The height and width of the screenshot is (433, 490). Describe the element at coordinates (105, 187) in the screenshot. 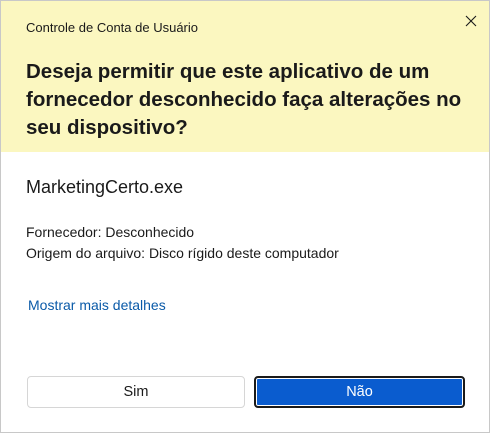

I see `app-name: MarketingCerto.exe` at that location.